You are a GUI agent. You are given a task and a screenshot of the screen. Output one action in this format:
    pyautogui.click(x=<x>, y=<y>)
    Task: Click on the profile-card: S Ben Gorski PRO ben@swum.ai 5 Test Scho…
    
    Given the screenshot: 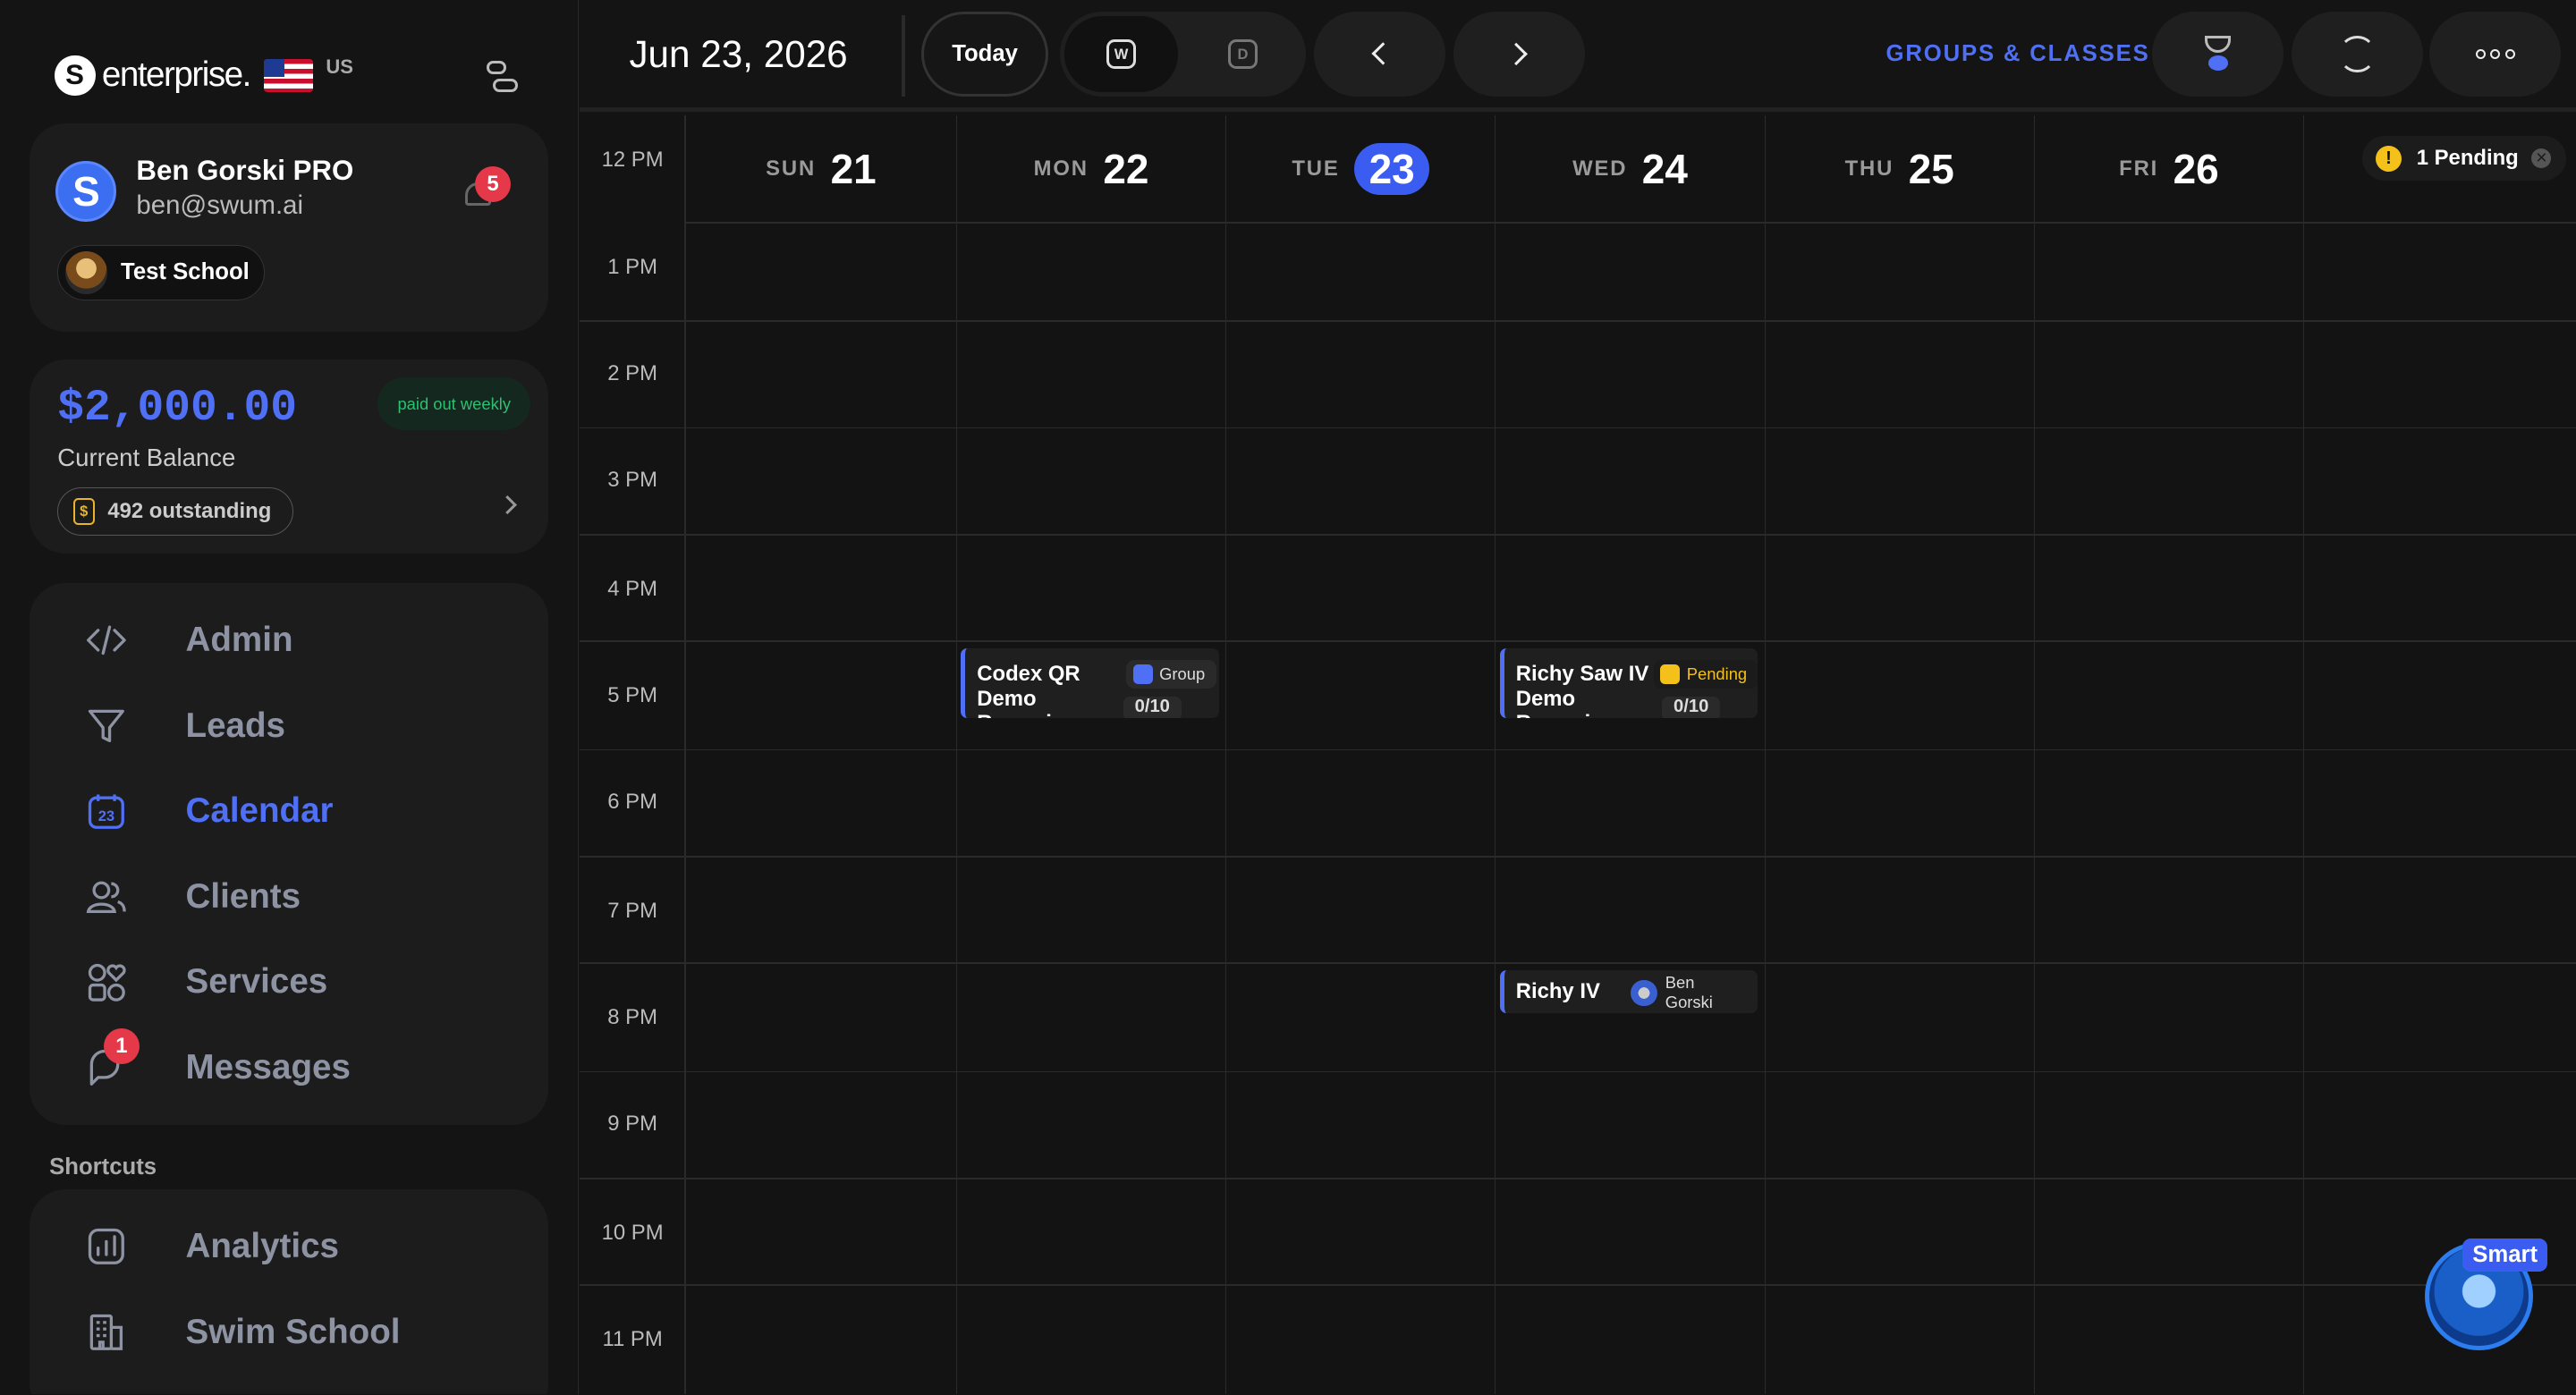 What is the action you would take?
    pyautogui.click(x=289, y=227)
    